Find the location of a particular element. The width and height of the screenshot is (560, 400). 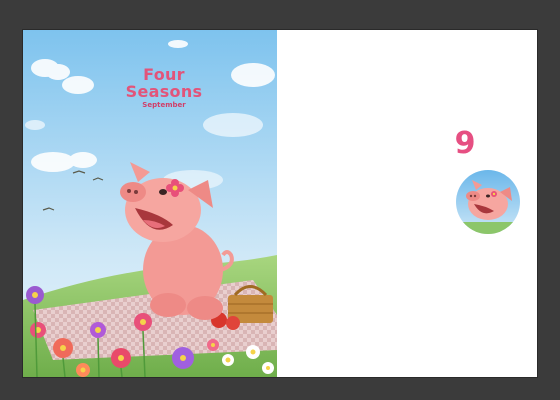

calendar-title: Four Seasons September is located at coordinates (164, 88).